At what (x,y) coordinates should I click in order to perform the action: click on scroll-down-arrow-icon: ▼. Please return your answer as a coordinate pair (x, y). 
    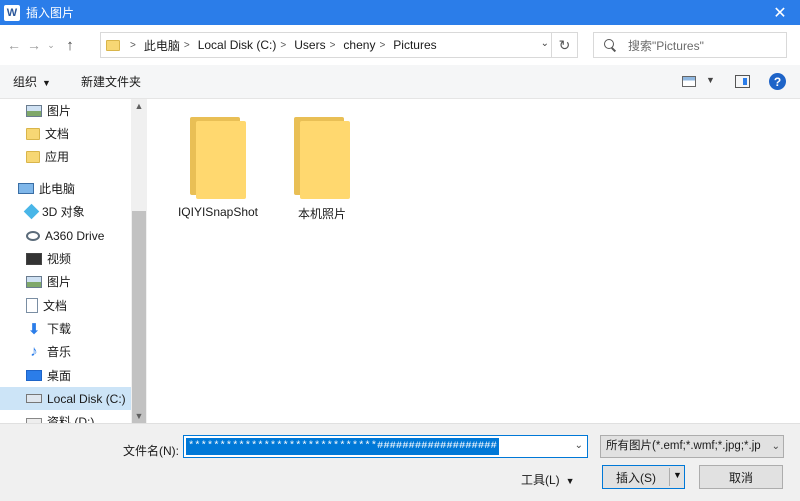
    Looking at the image, I should click on (139, 416).